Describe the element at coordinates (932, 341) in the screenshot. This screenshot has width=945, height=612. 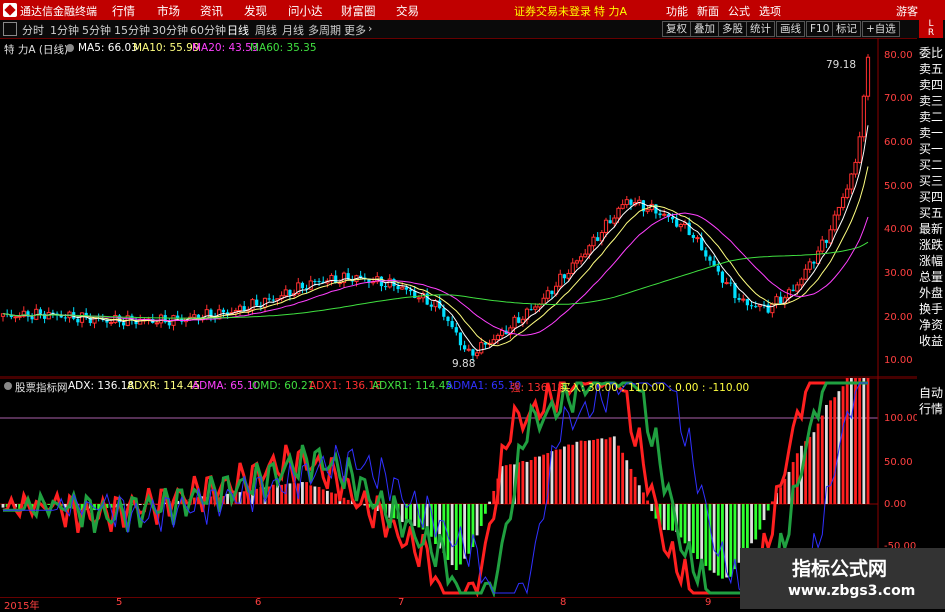
I see `side-tab-18: 收益` at that location.